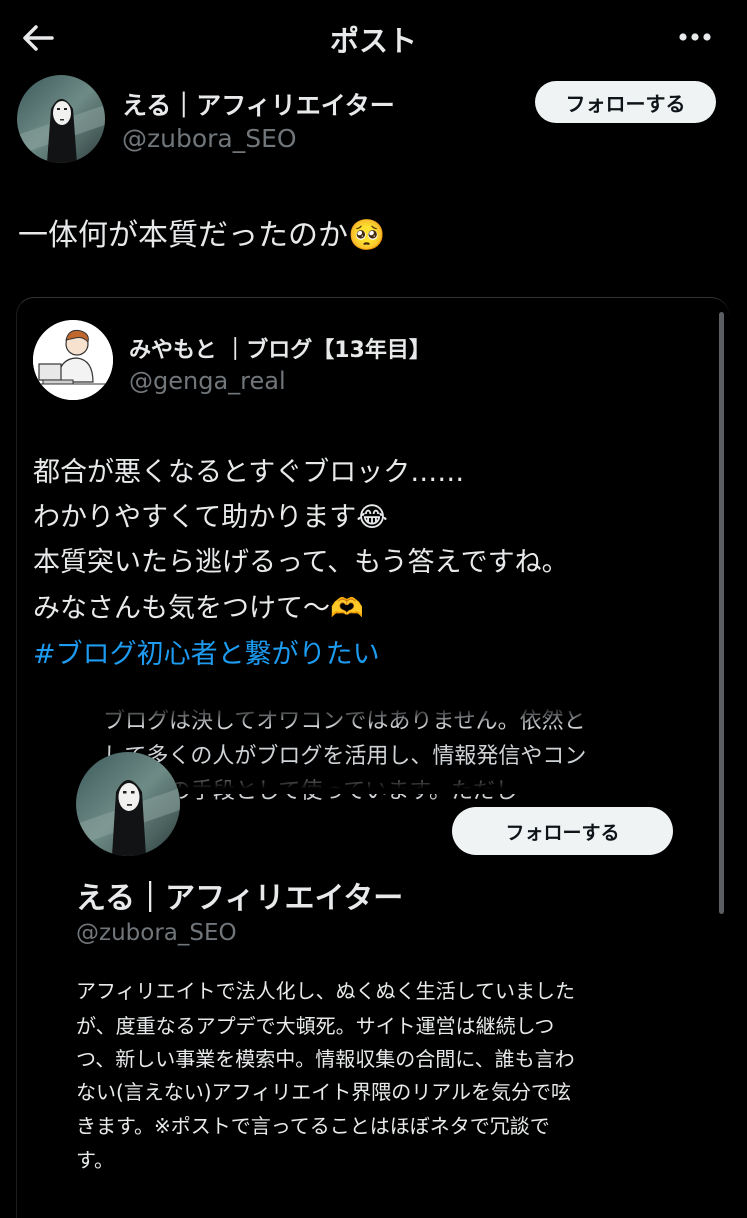  I want to click on hashtag-link: #ブログ初心者と繋がりたい, so click(206, 651).